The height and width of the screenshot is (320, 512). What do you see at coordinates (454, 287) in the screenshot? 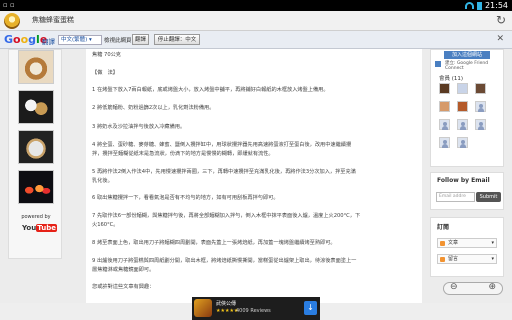
I see `zoom-out-icon: ⊖` at bounding box center [454, 287].